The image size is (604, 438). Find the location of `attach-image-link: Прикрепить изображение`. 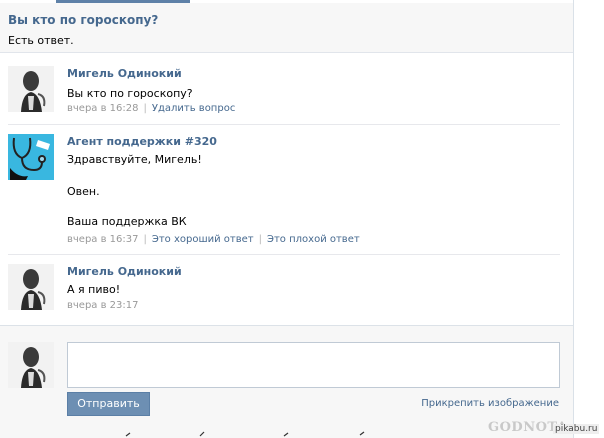

attach-image-link: Прикрепить изображение is located at coordinates (490, 403).